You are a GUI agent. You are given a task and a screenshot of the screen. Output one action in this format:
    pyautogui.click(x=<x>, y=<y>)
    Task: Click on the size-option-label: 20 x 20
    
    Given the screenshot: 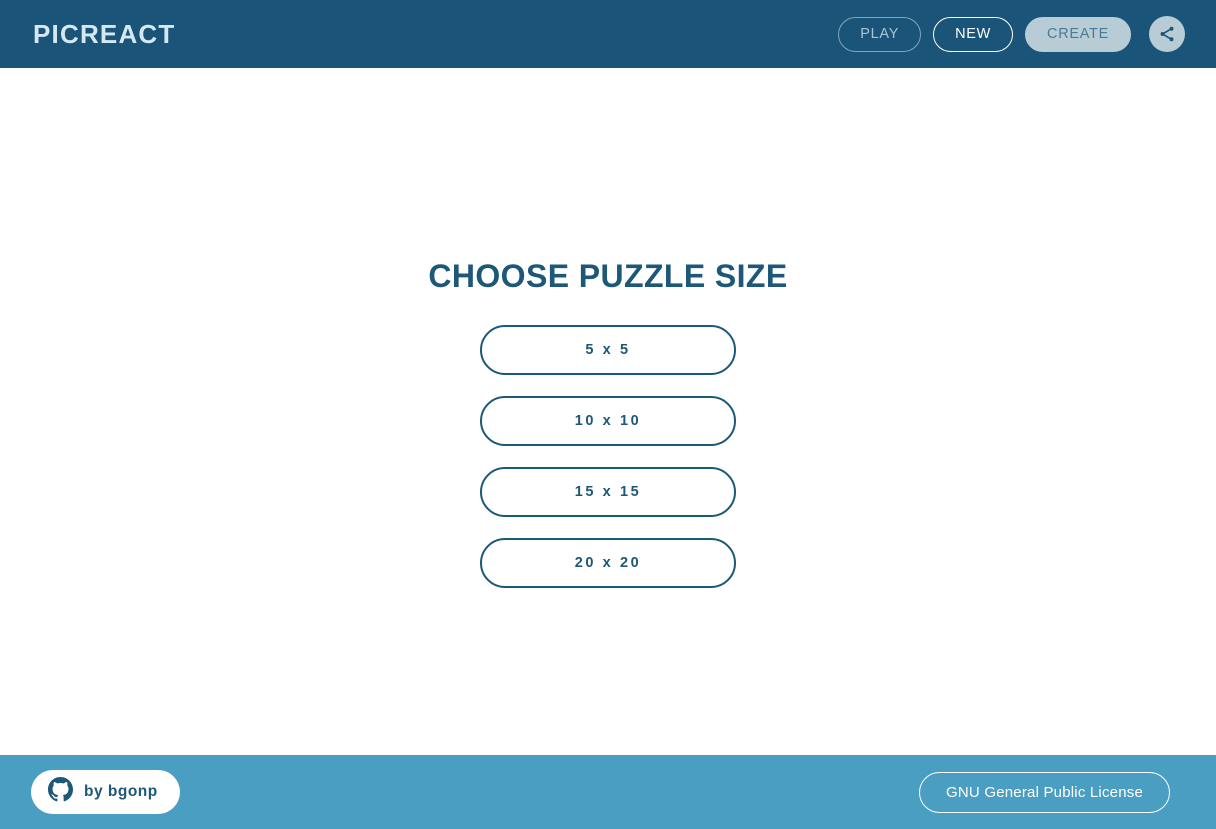 What is the action you would take?
    pyautogui.click(x=608, y=562)
    